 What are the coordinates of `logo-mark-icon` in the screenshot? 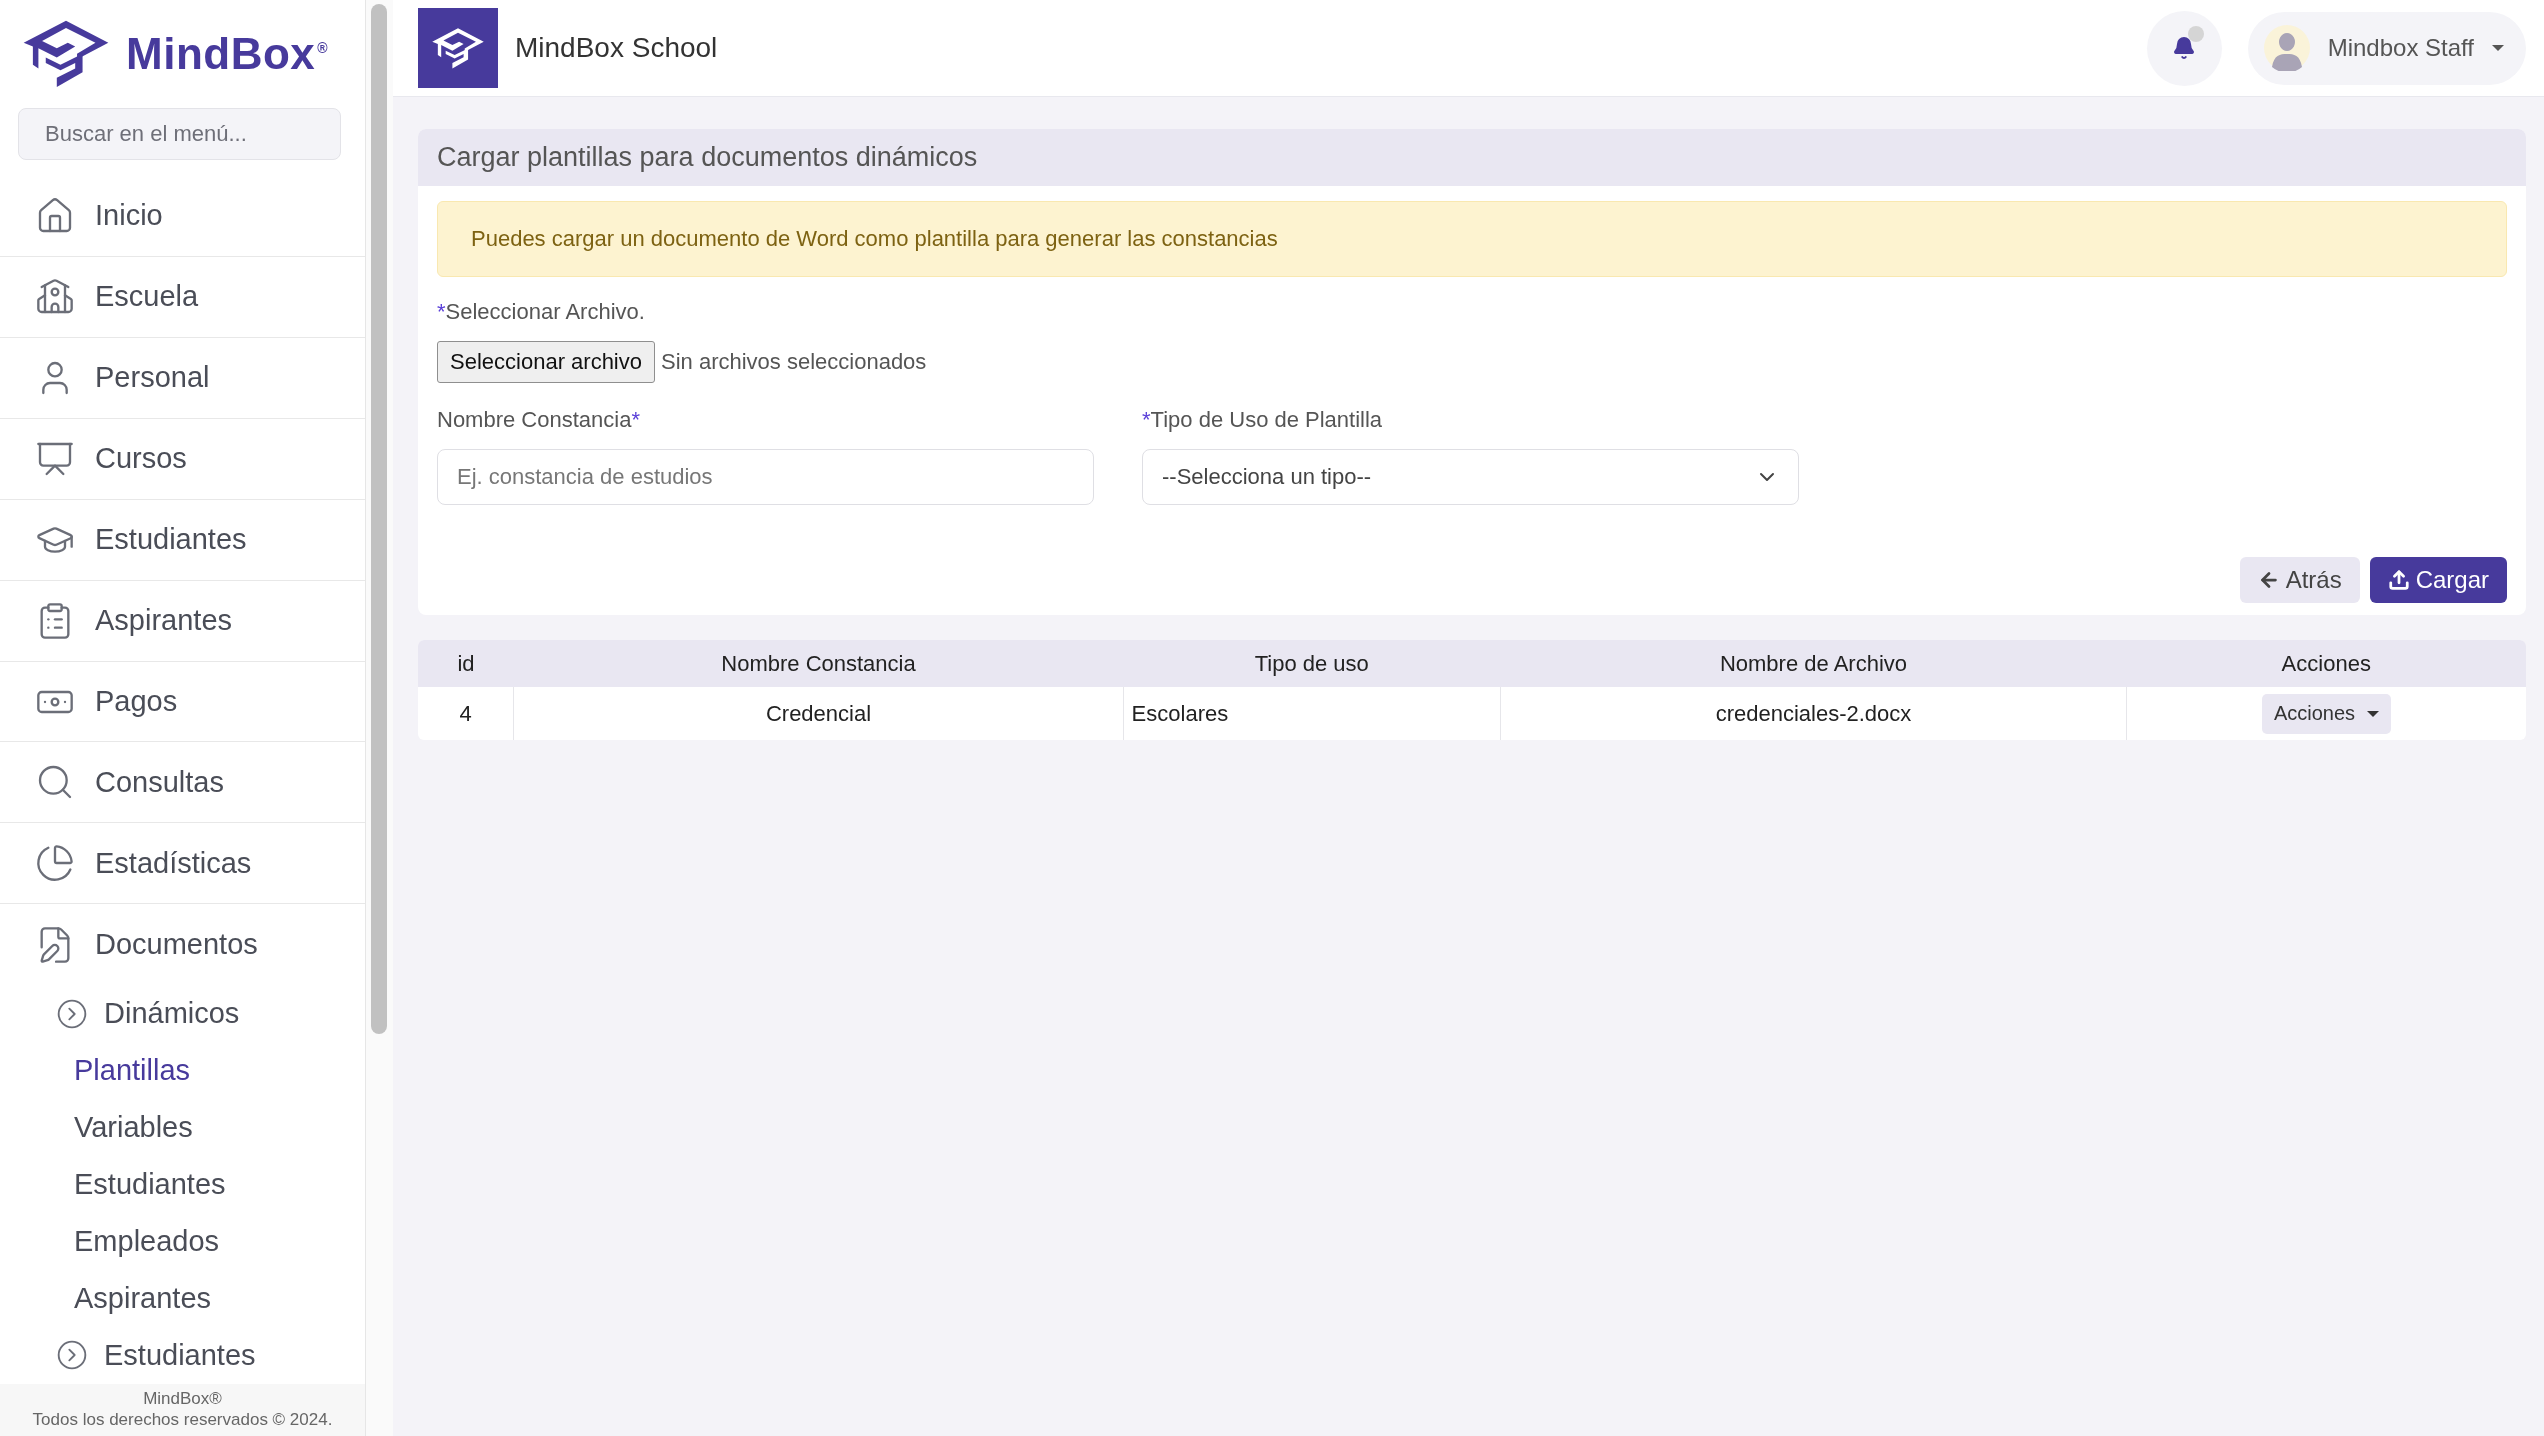 It's located at (458, 48).